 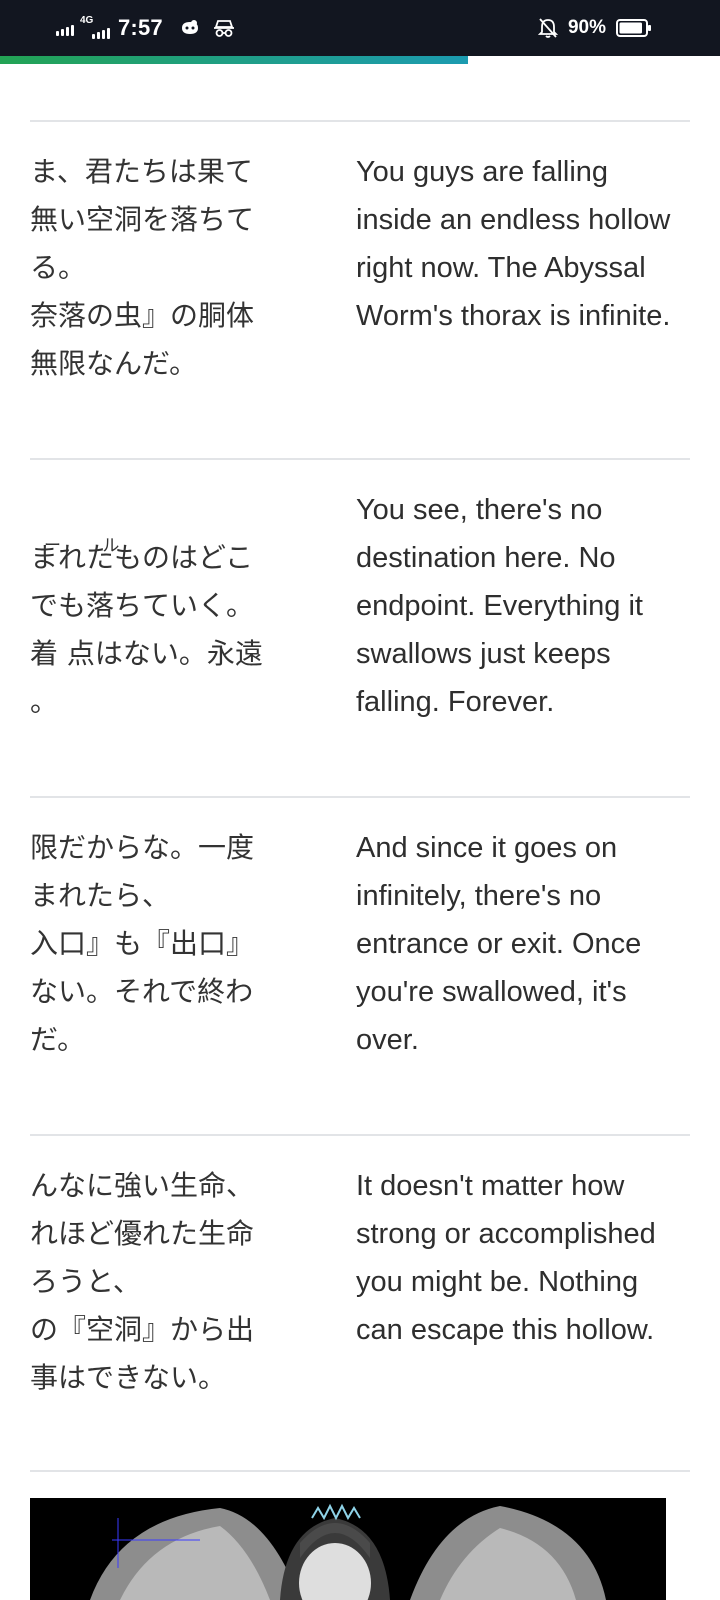 What do you see at coordinates (586, 27) in the screenshot?
I see `battery-percent: 90%` at bounding box center [586, 27].